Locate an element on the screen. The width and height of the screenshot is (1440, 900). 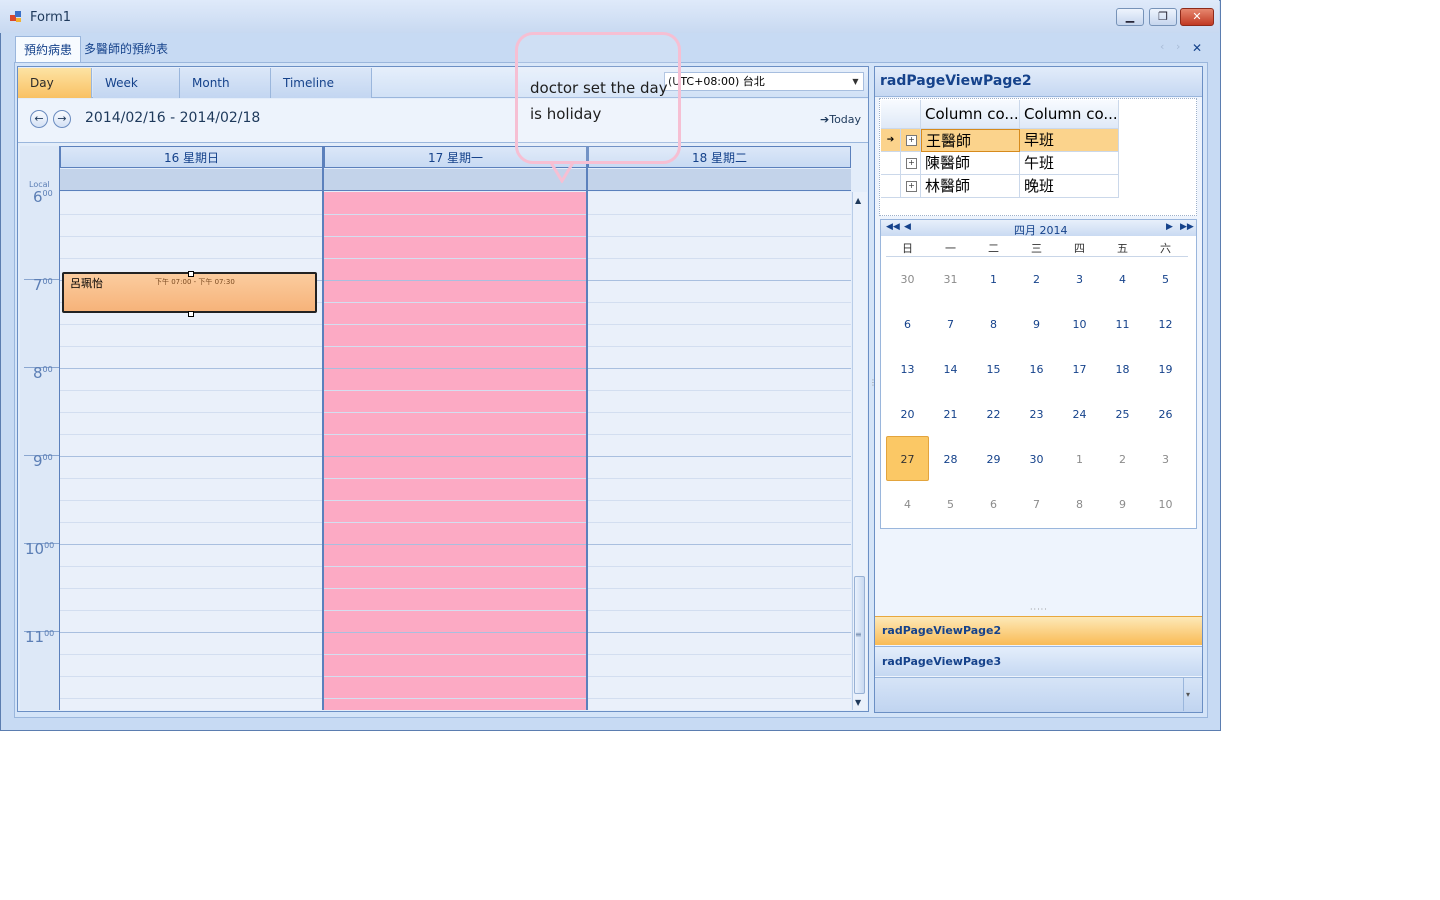
prev-month-icon: ◀ is located at coordinates (907, 227).